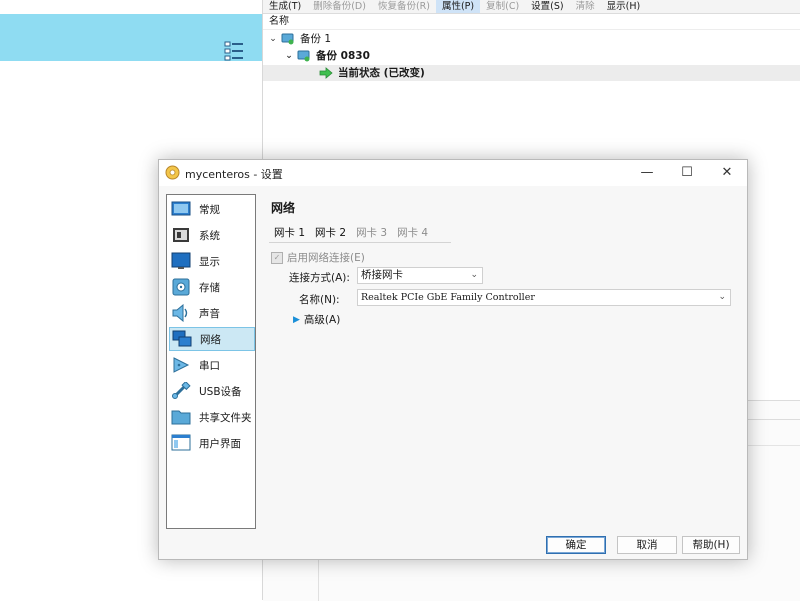  What do you see at coordinates (220, 391) in the screenshot?
I see `category-label: USB设备` at bounding box center [220, 391].